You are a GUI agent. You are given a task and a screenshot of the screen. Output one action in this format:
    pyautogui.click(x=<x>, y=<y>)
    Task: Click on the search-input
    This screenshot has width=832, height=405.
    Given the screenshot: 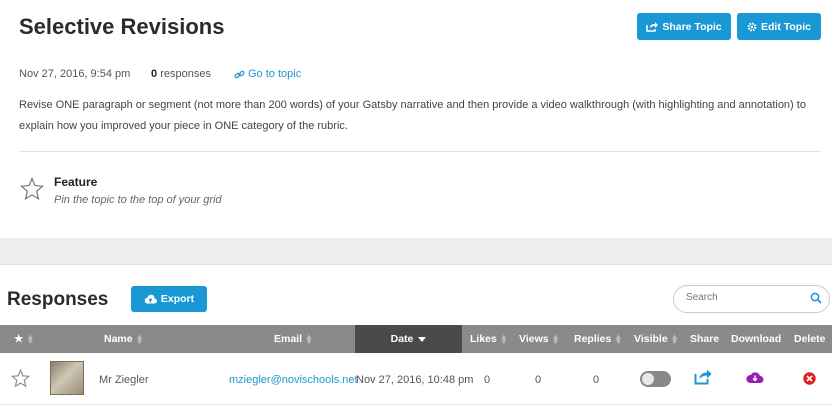 What is the action you would take?
    pyautogui.click(x=746, y=297)
    